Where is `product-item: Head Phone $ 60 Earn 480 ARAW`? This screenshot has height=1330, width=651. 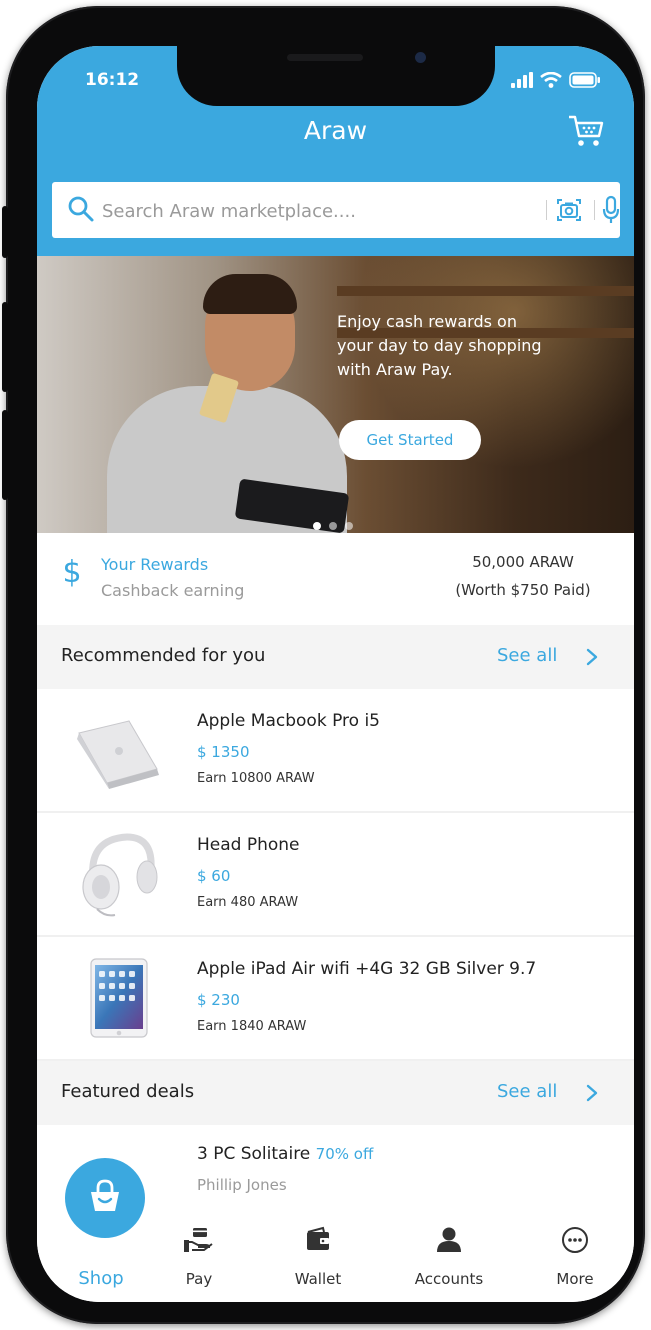
product-item: Head Phone $ 60 Earn 480 ARAW is located at coordinates (335, 875).